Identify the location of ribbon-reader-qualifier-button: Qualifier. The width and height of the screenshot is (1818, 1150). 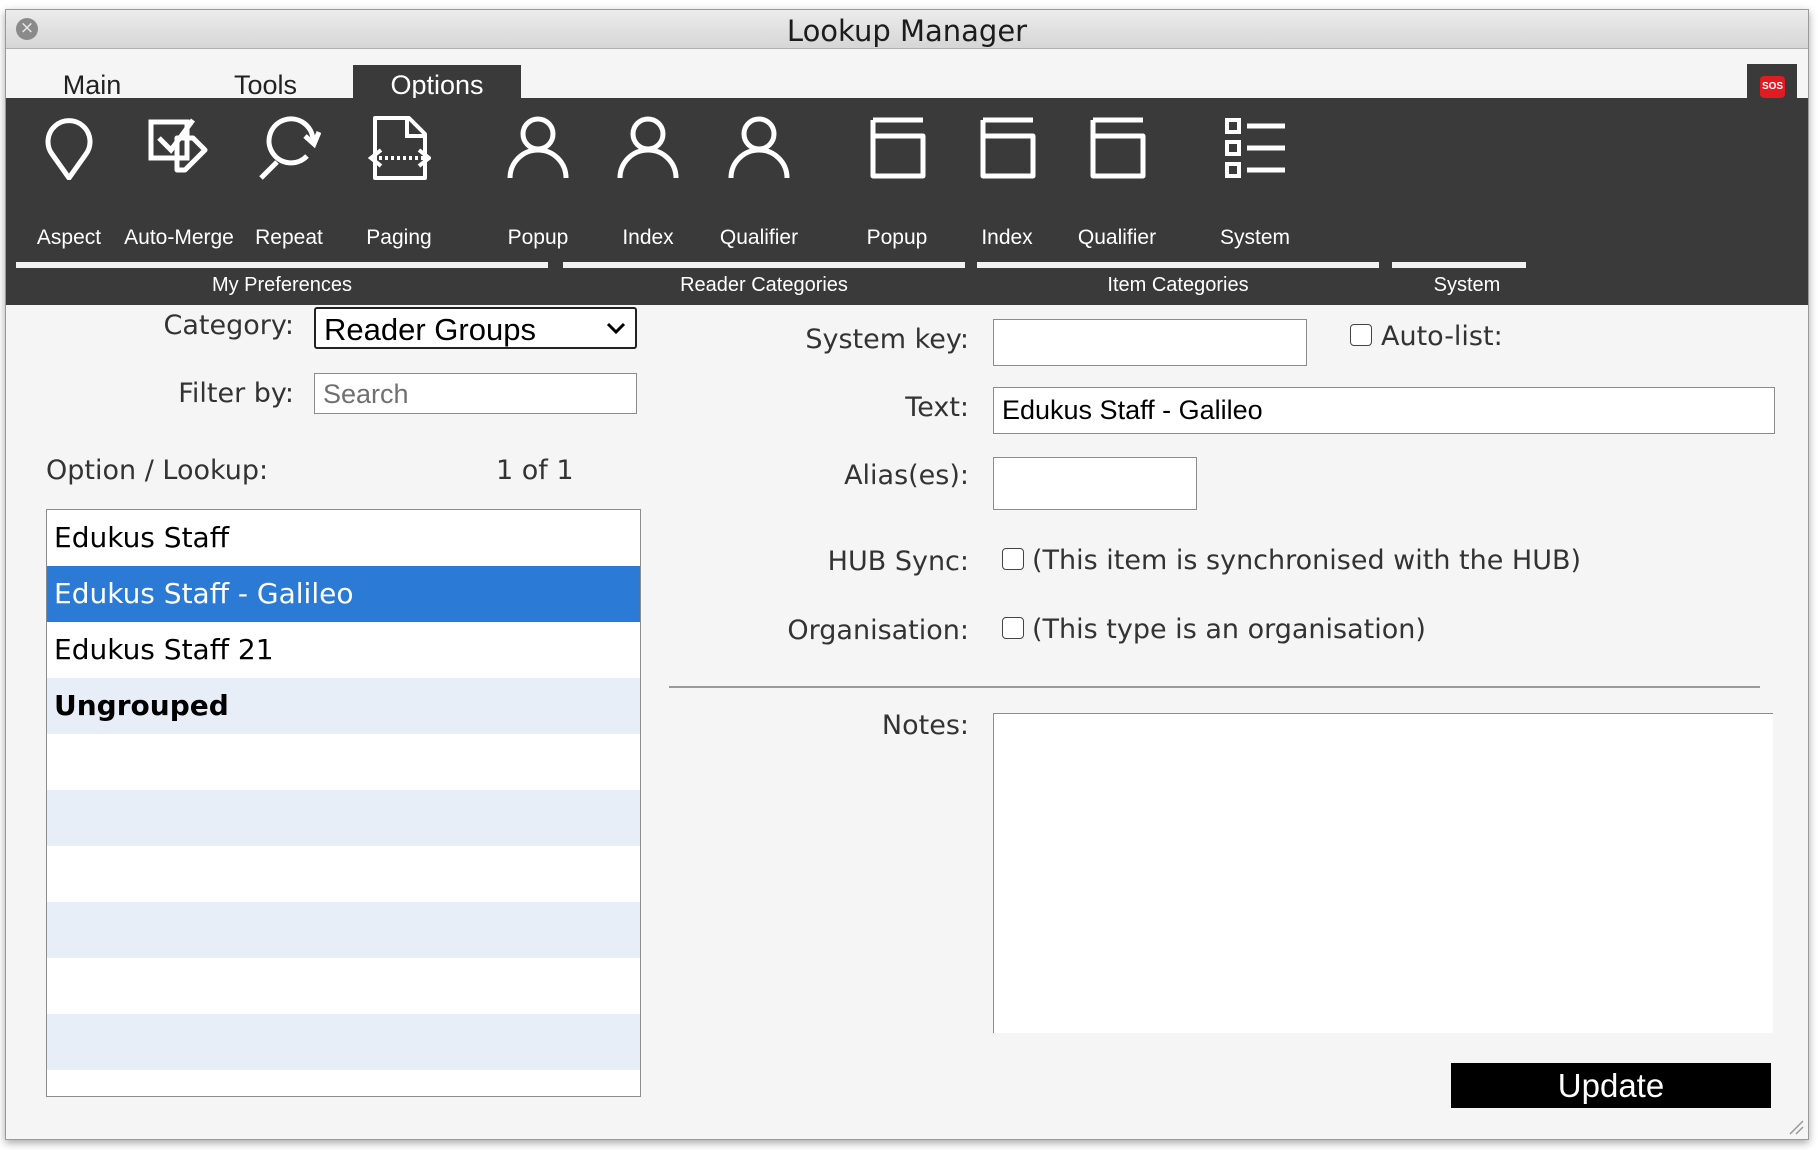
(759, 176).